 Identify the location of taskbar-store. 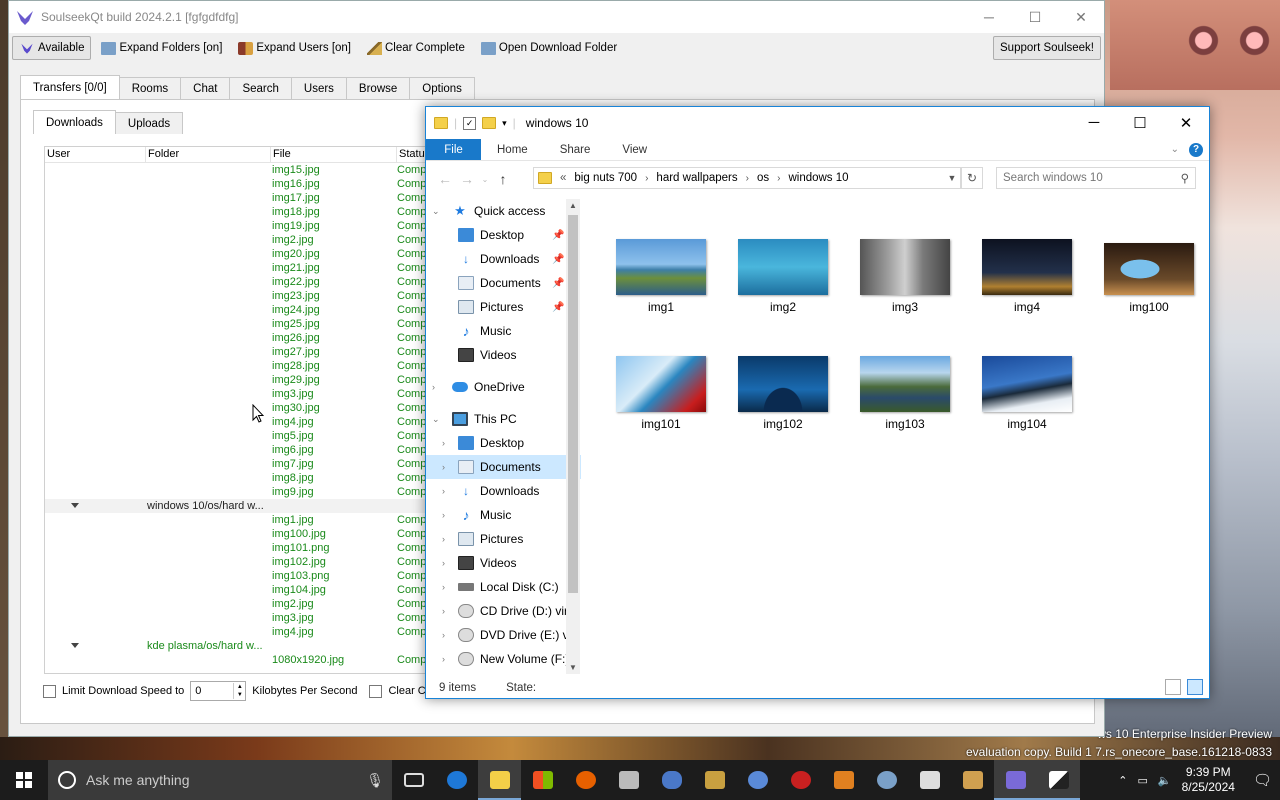
(542, 780).